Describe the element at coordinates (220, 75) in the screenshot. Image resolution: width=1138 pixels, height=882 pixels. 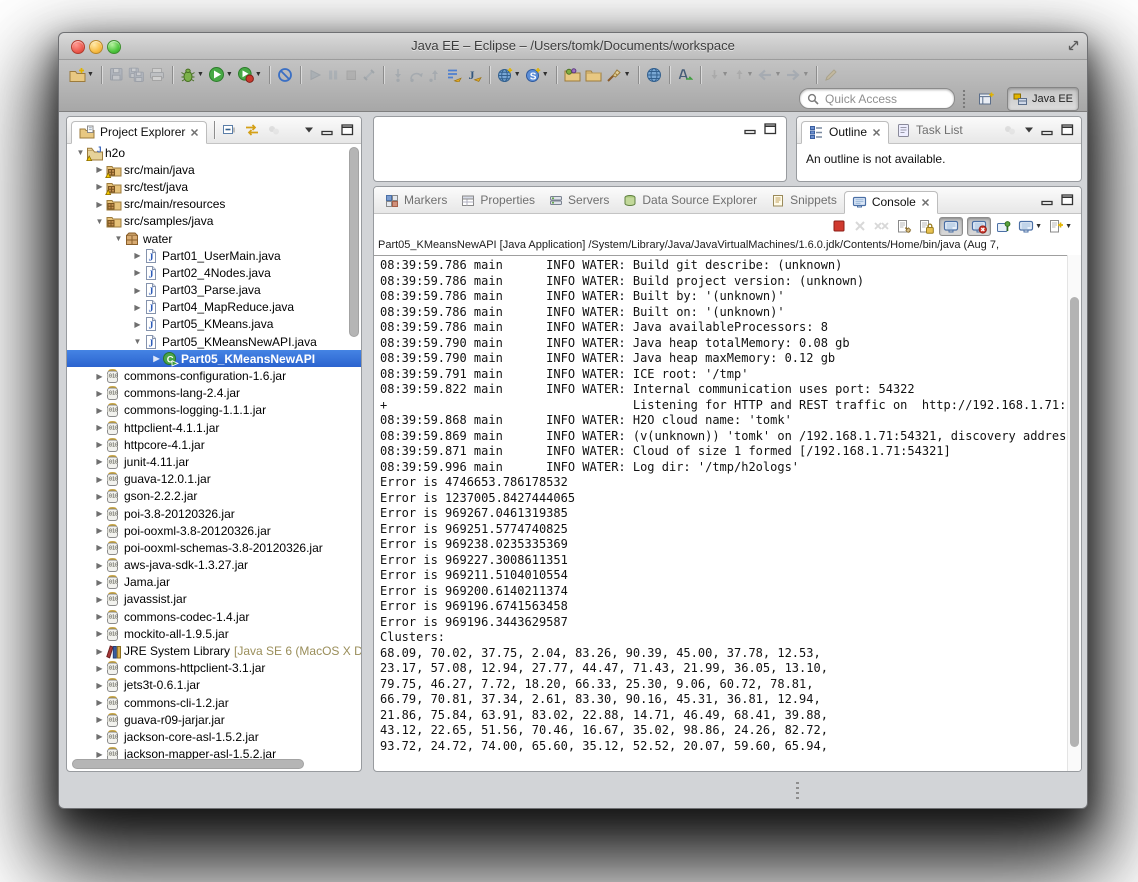
I see `run-button: ▼` at that location.